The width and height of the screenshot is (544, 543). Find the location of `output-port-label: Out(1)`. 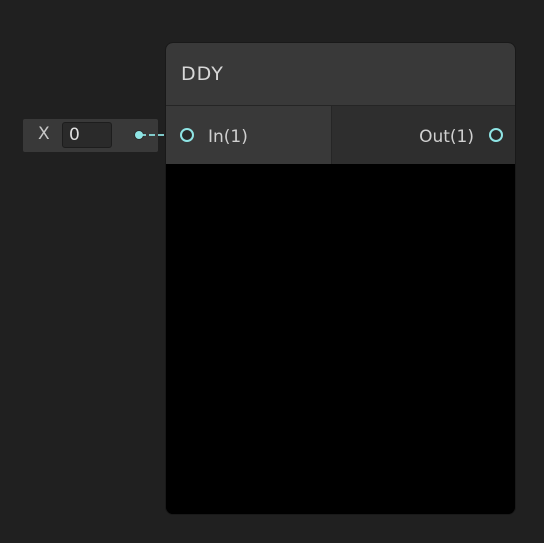

output-port-label: Out(1) is located at coordinates (446, 137).